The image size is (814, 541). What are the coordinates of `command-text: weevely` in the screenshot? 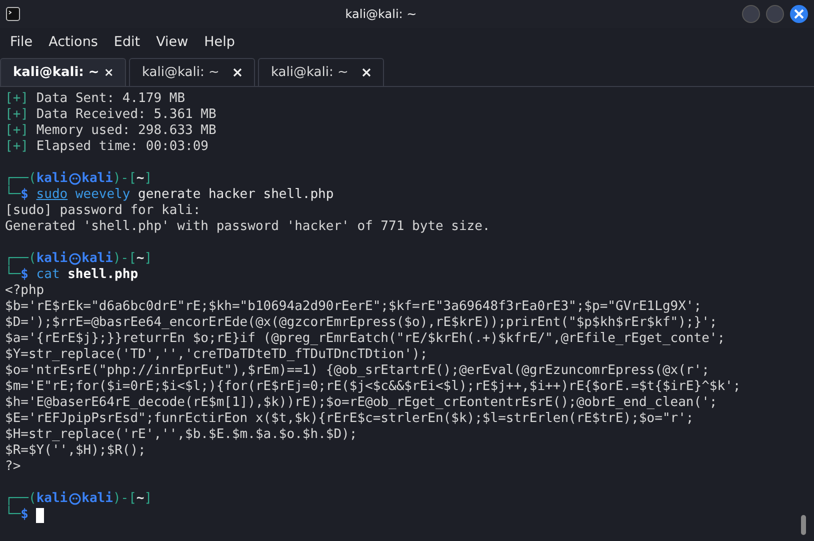 It's located at (102, 194).